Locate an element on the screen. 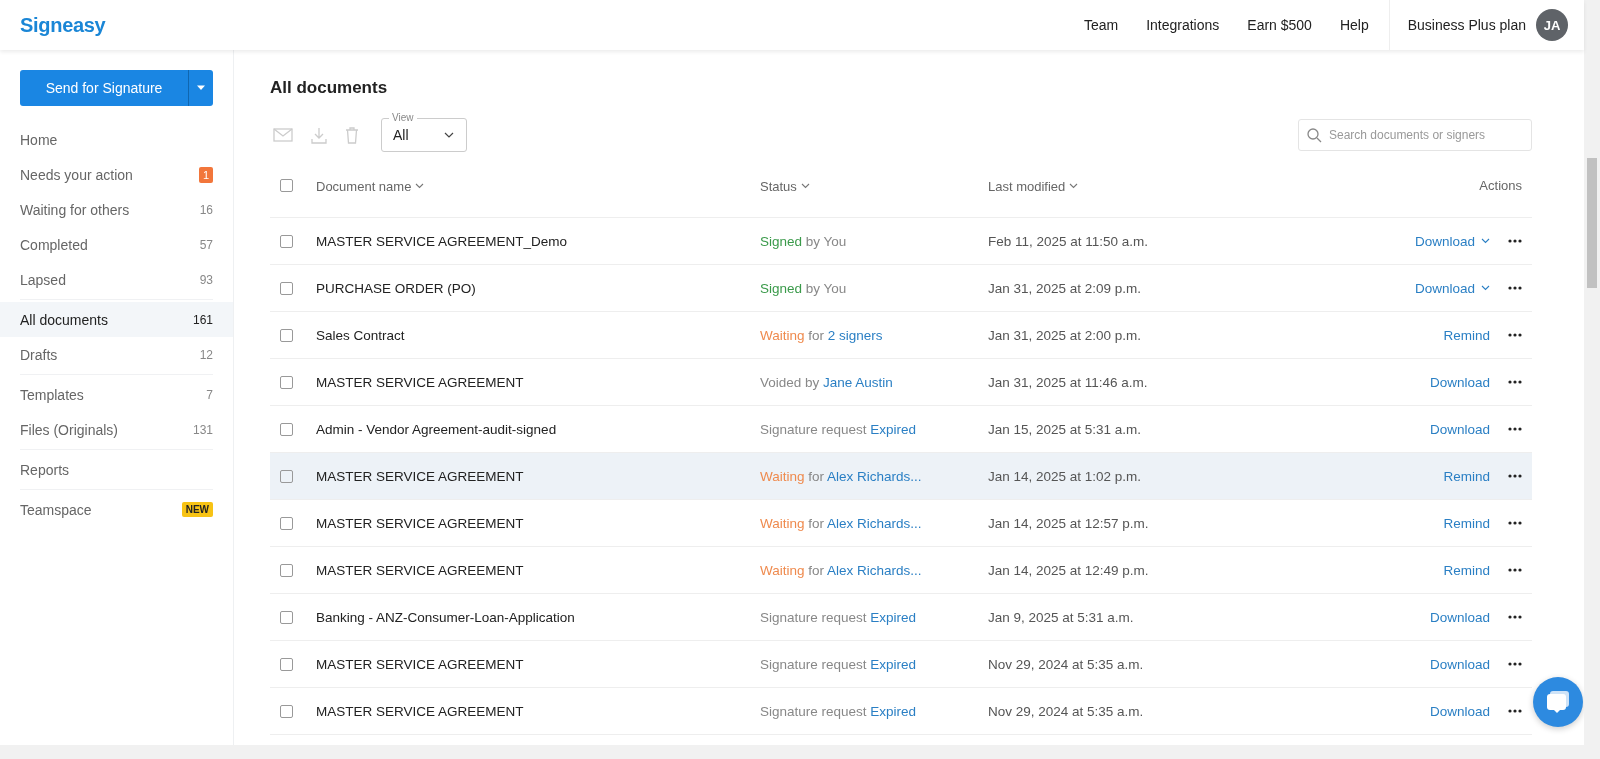  sidebar-item: Lapsed 93 is located at coordinates (116, 279).